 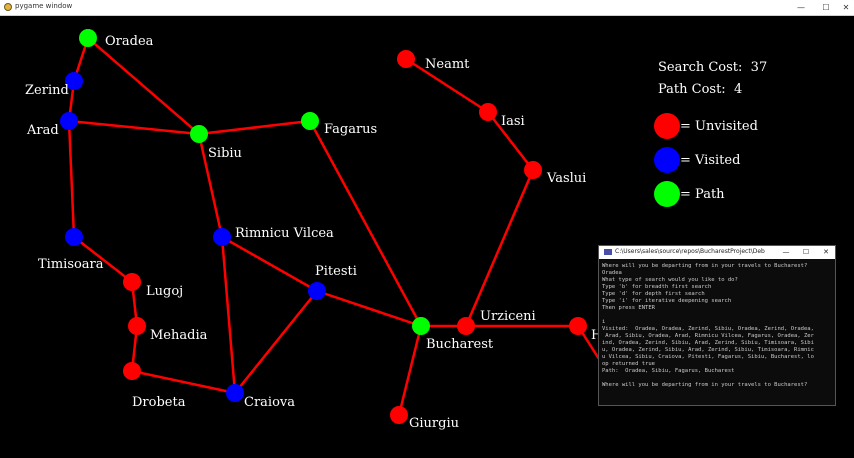 What do you see at coordinates (69, 121) in the screenshot?
I see `node-arad` at bounding box center [69, 121].